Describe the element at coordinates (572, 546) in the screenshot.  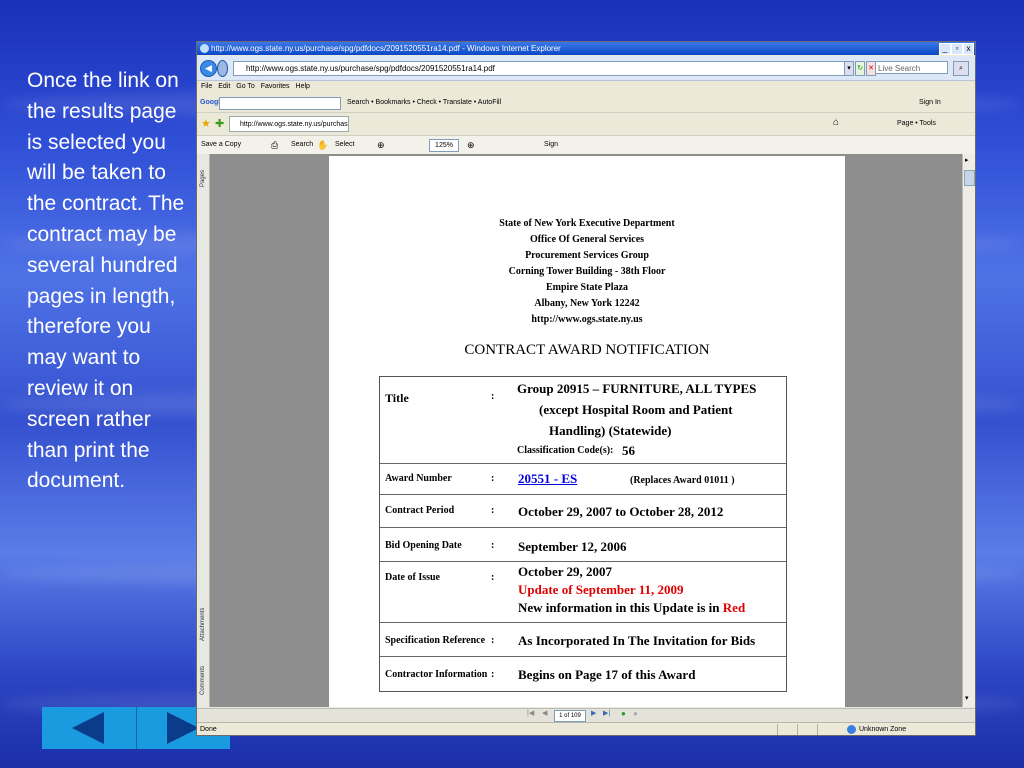
I see `bid-opening-value: September 12, 2006` at that location.